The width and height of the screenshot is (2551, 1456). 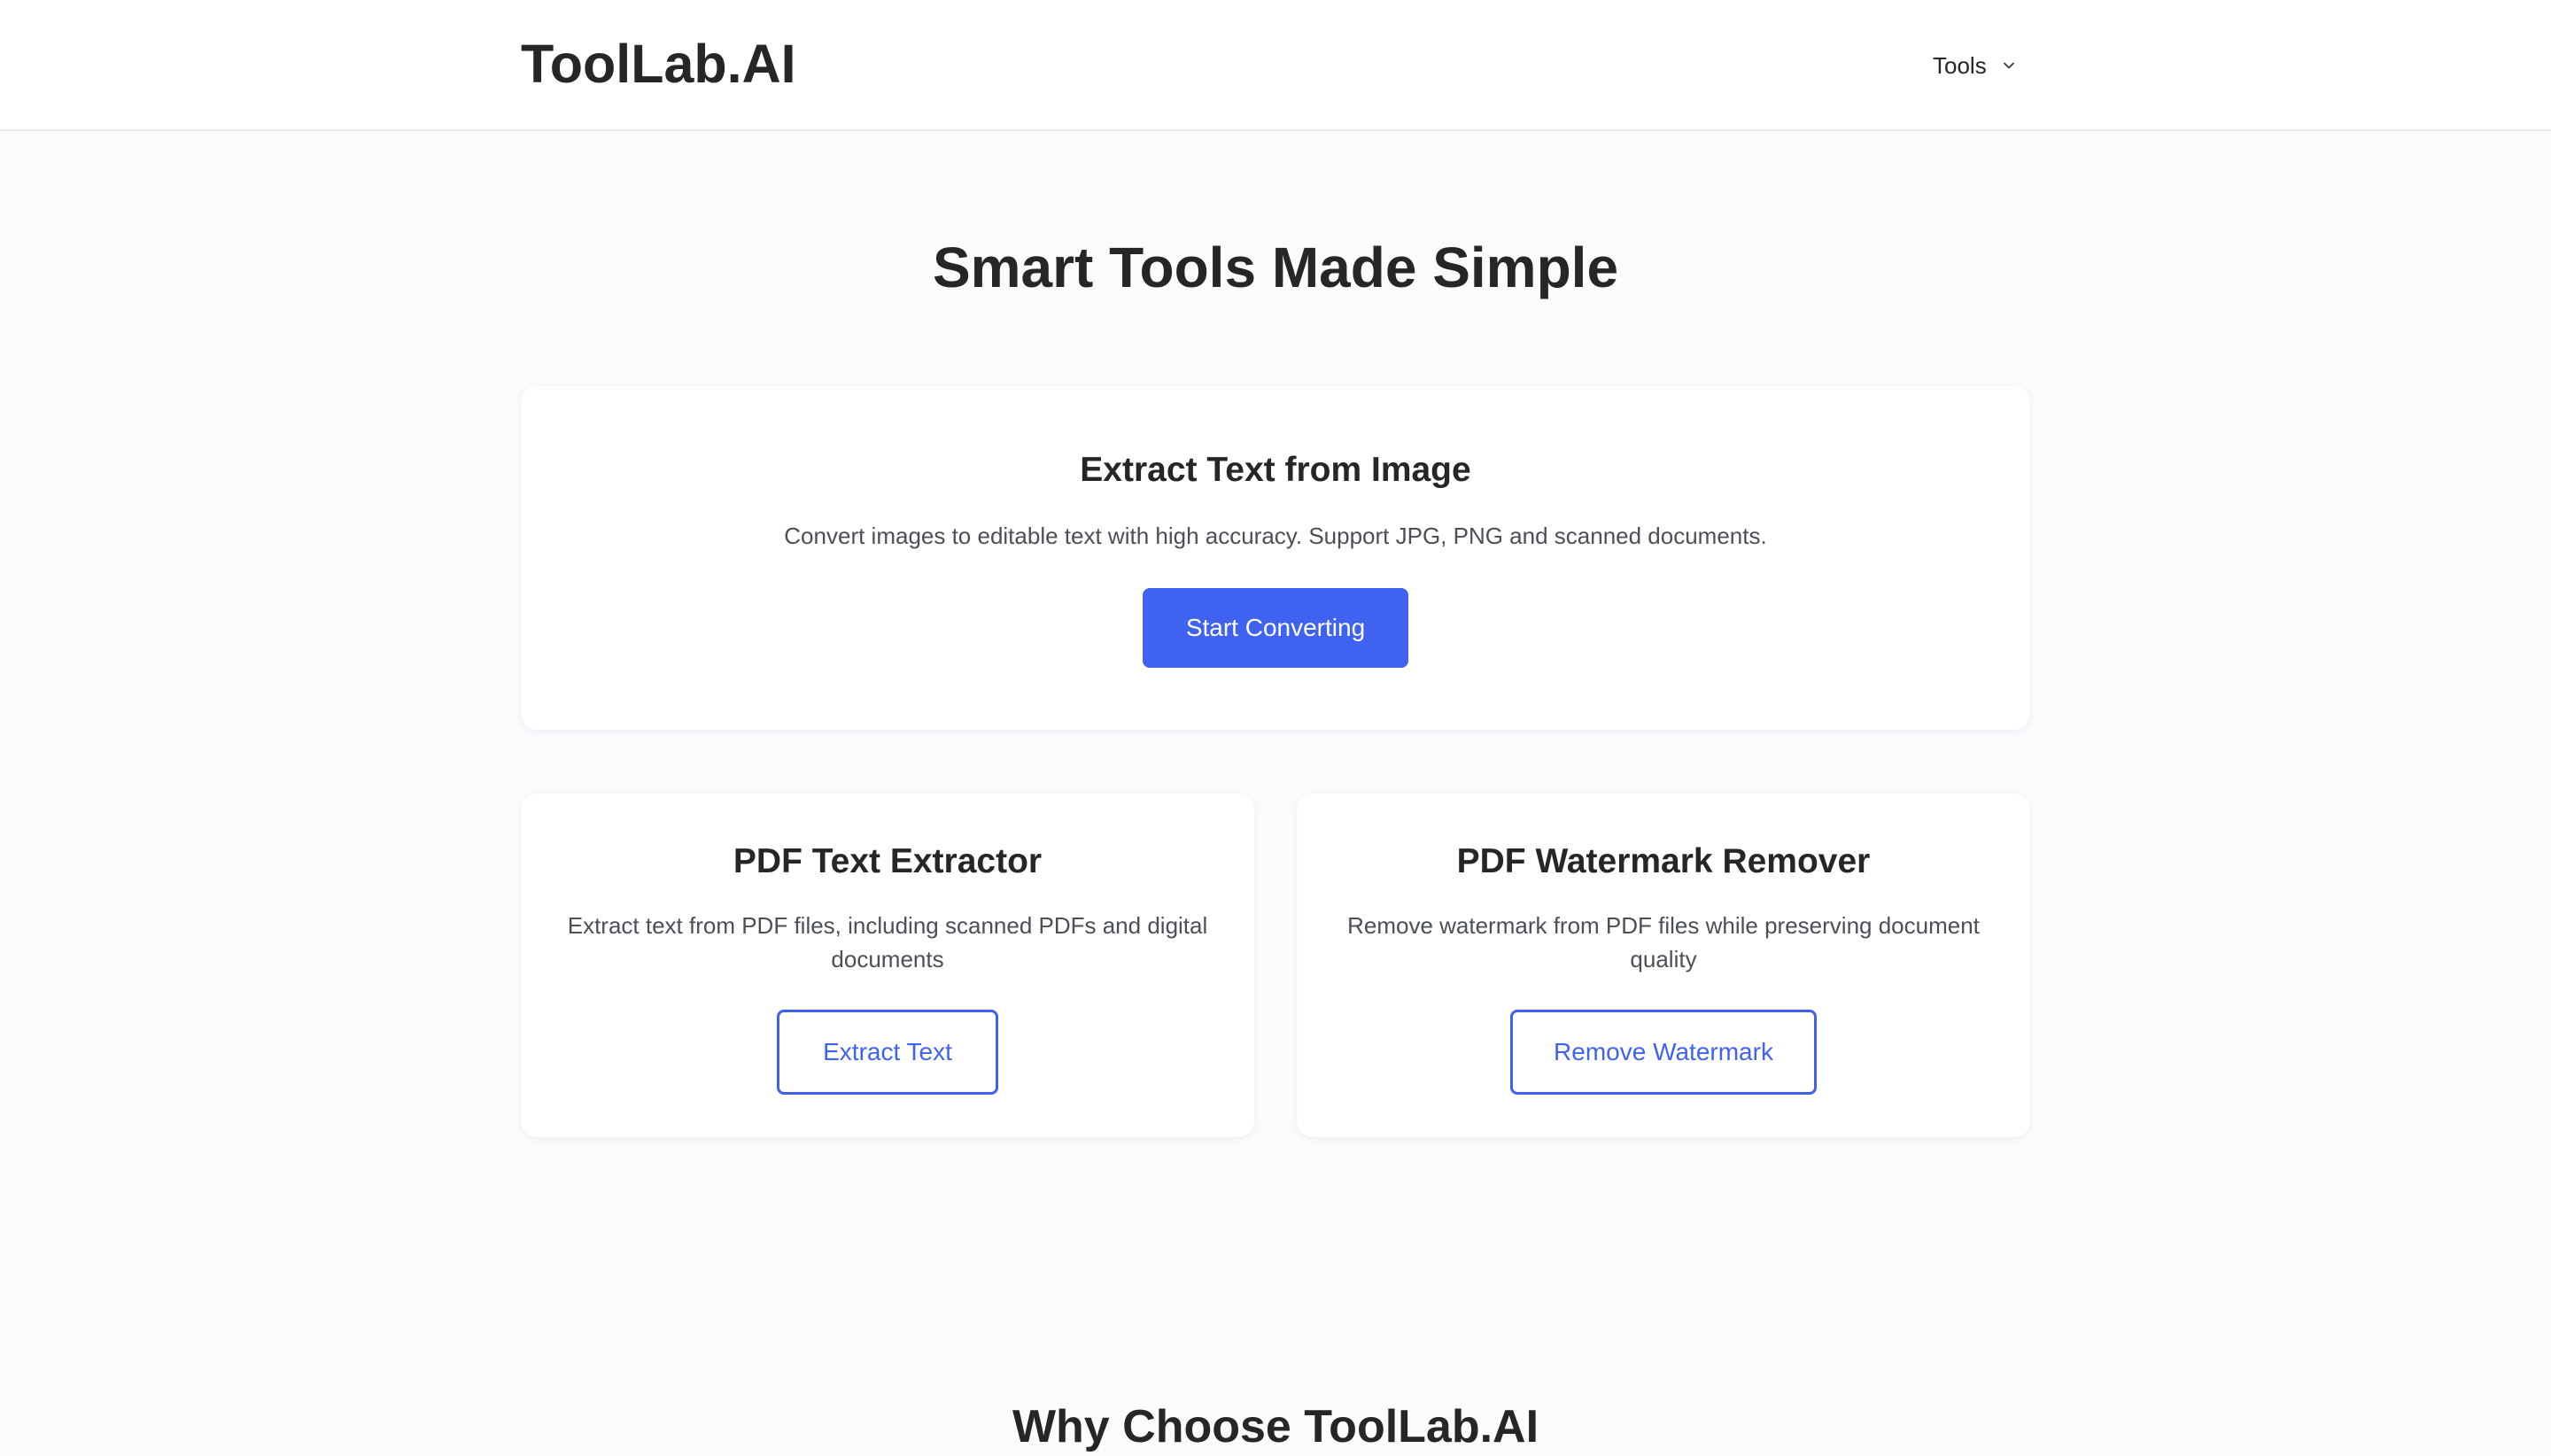 What do you see at coordinates (1663, 861) in the screenshot?
I see `card-title: PDF Watermark Remover` at bounding box center [1663, 861].